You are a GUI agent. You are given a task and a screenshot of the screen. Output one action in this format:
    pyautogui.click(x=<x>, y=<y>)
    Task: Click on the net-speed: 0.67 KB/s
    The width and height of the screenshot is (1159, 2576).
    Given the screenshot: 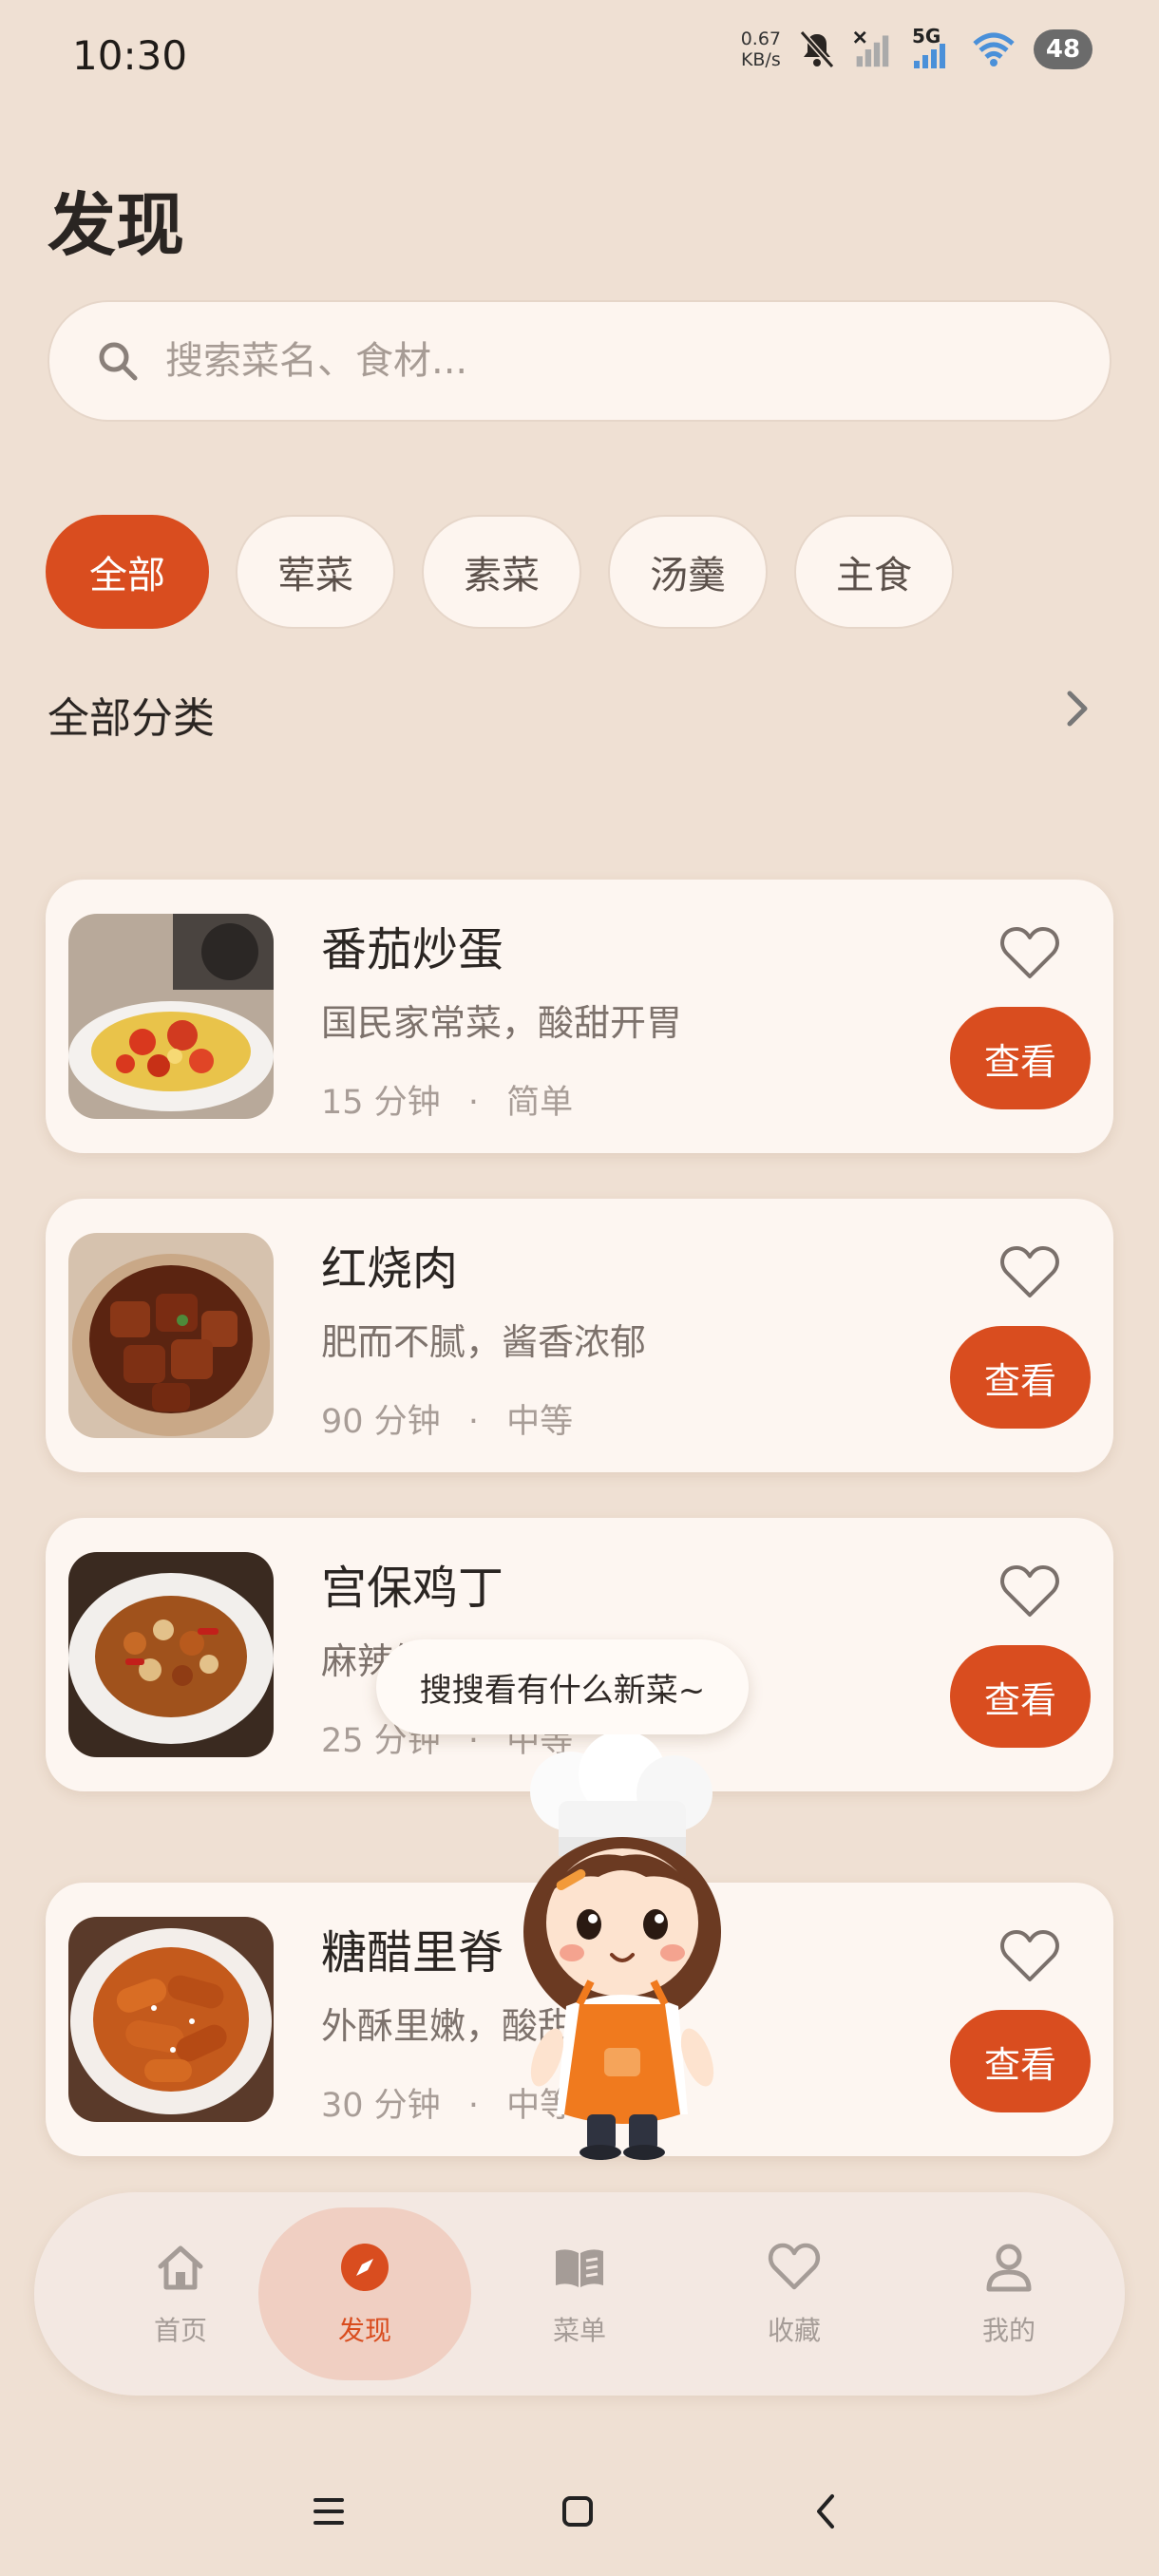 What is the action you would take?
    pyautogui.click(x=761, y=49)
    